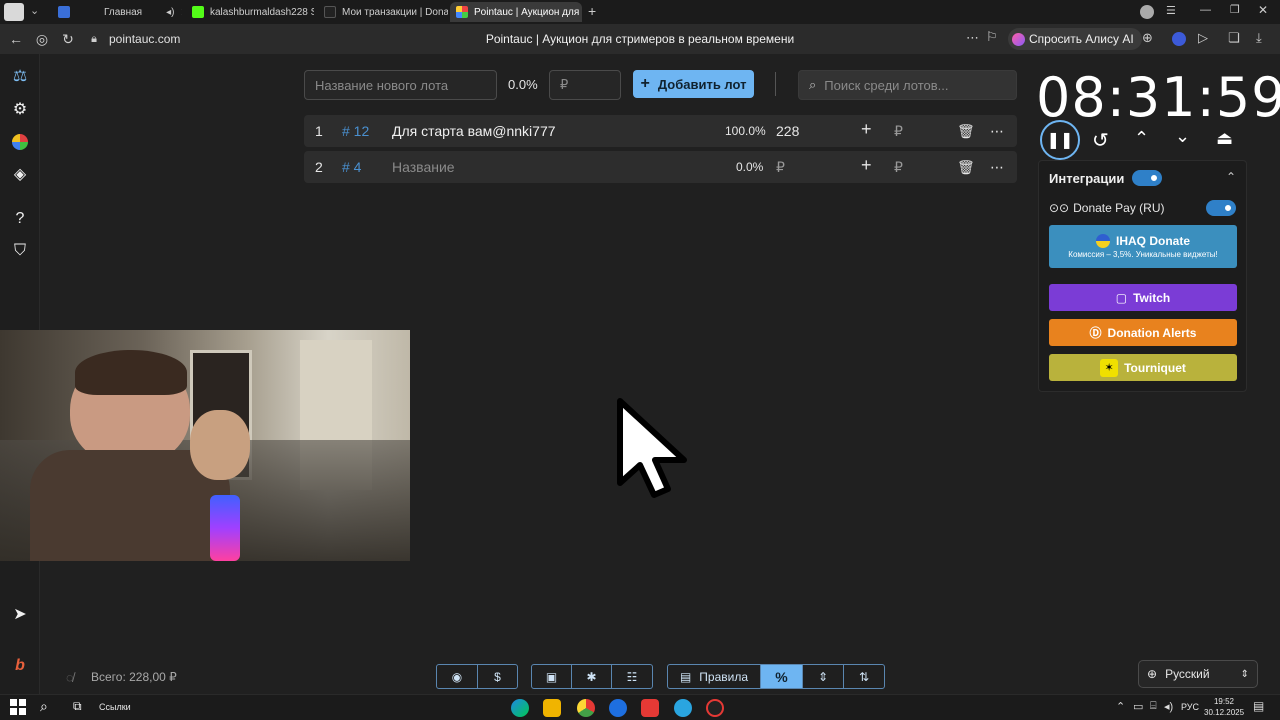 The height and width of the screenshot is (720, 1280). Describe the element at coordinates (497, 676) in the screenshot. I see `donate-button: $` at that location.